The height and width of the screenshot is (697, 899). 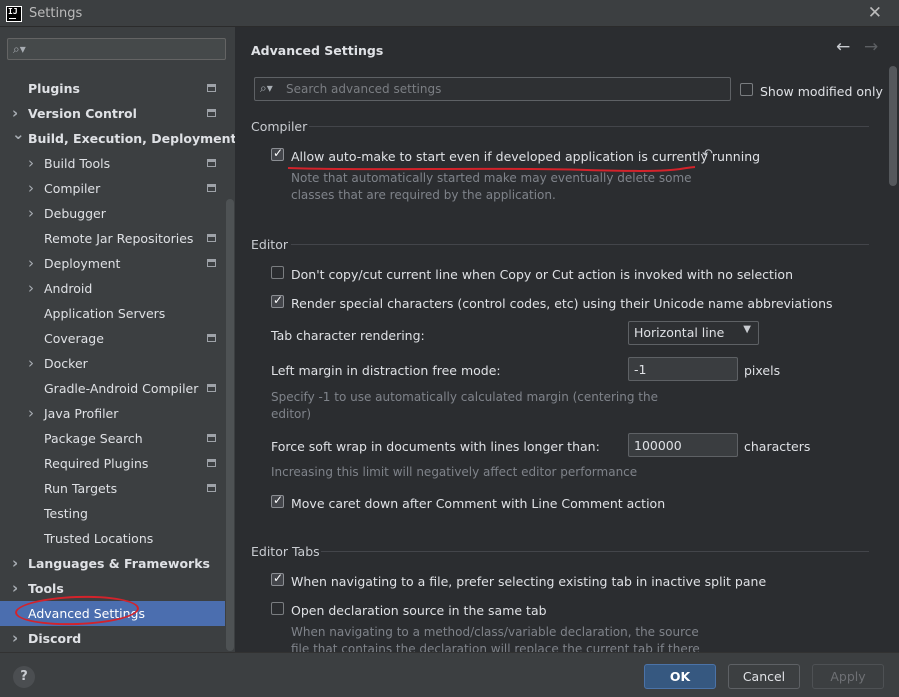 What do you see at coordinates (112, 88) in the screenshot?
I see `sidebar-item-plugins: Plugins` at bounding box center [112, 88].